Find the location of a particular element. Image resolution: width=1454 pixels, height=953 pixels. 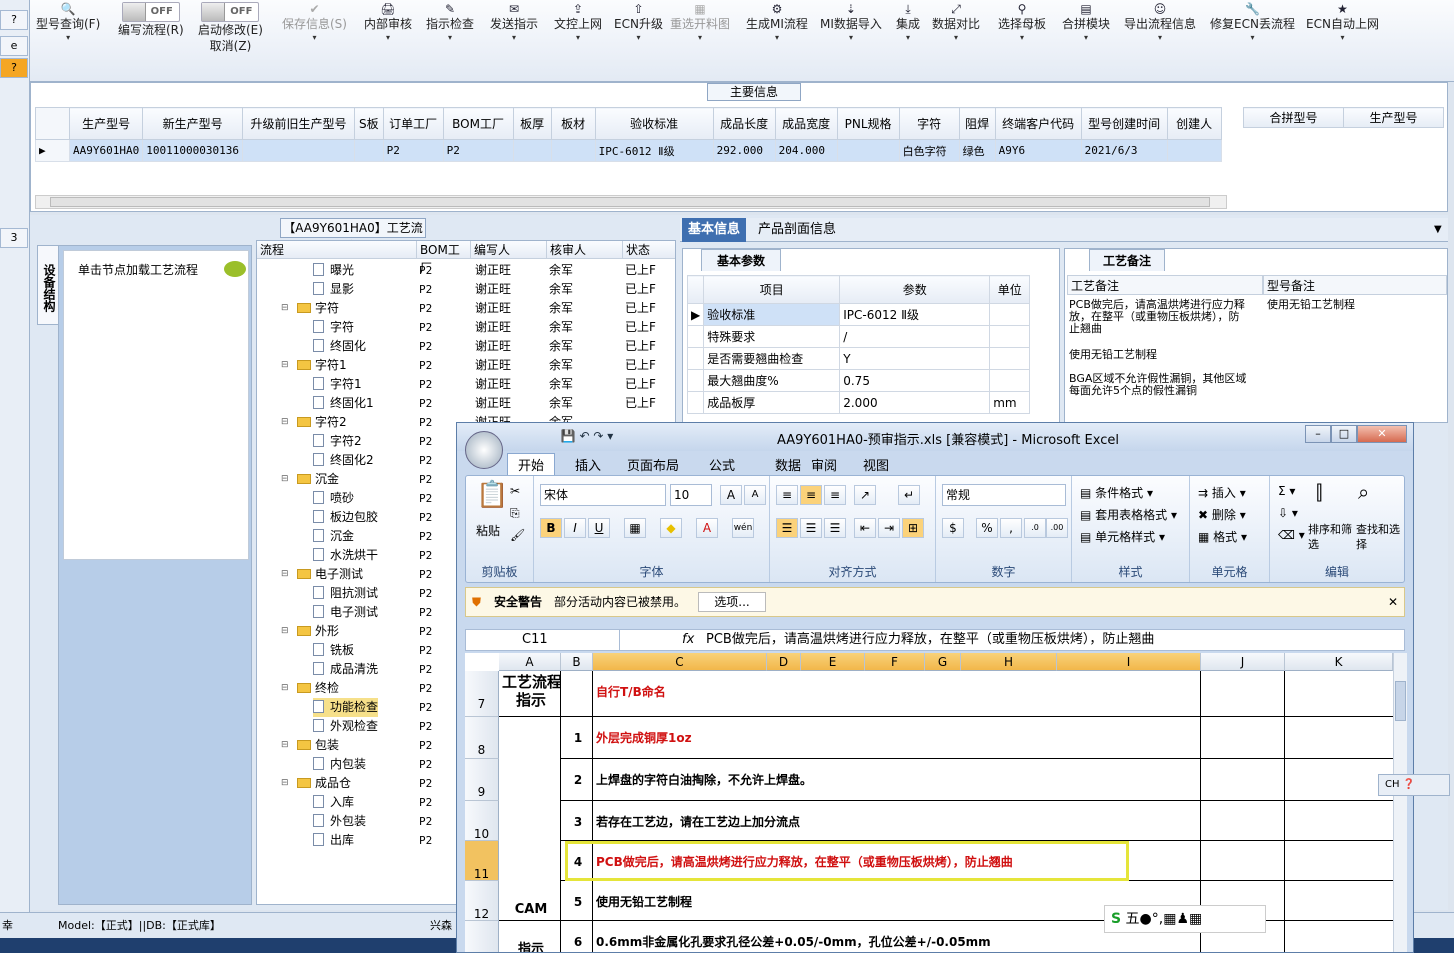

tree-node: 出库 is located at coordinates (333, 840).